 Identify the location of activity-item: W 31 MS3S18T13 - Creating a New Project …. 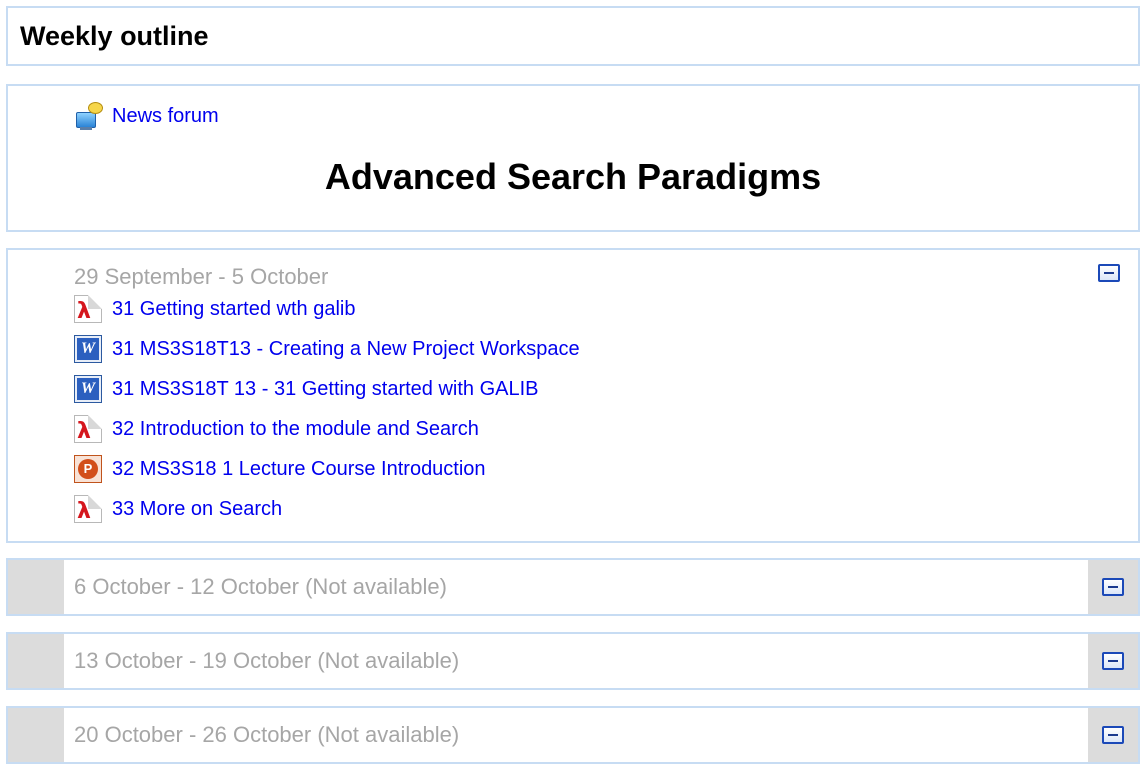
(327, 349).